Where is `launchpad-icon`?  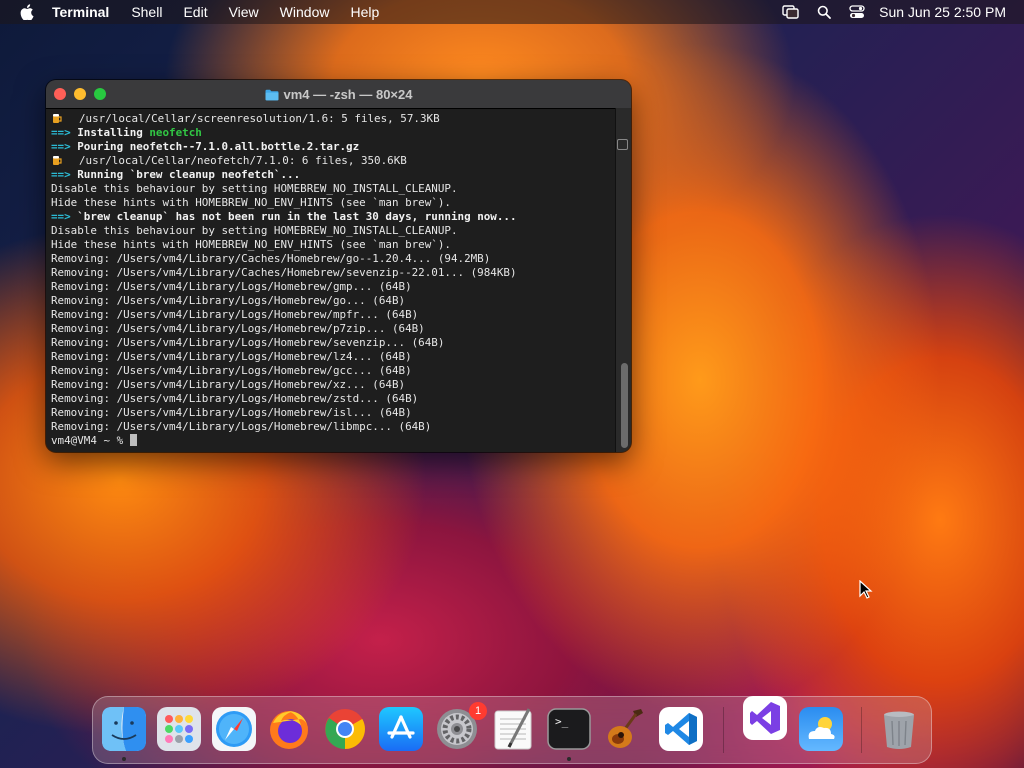
launchpad-icon is located at coordinates (179, 729).